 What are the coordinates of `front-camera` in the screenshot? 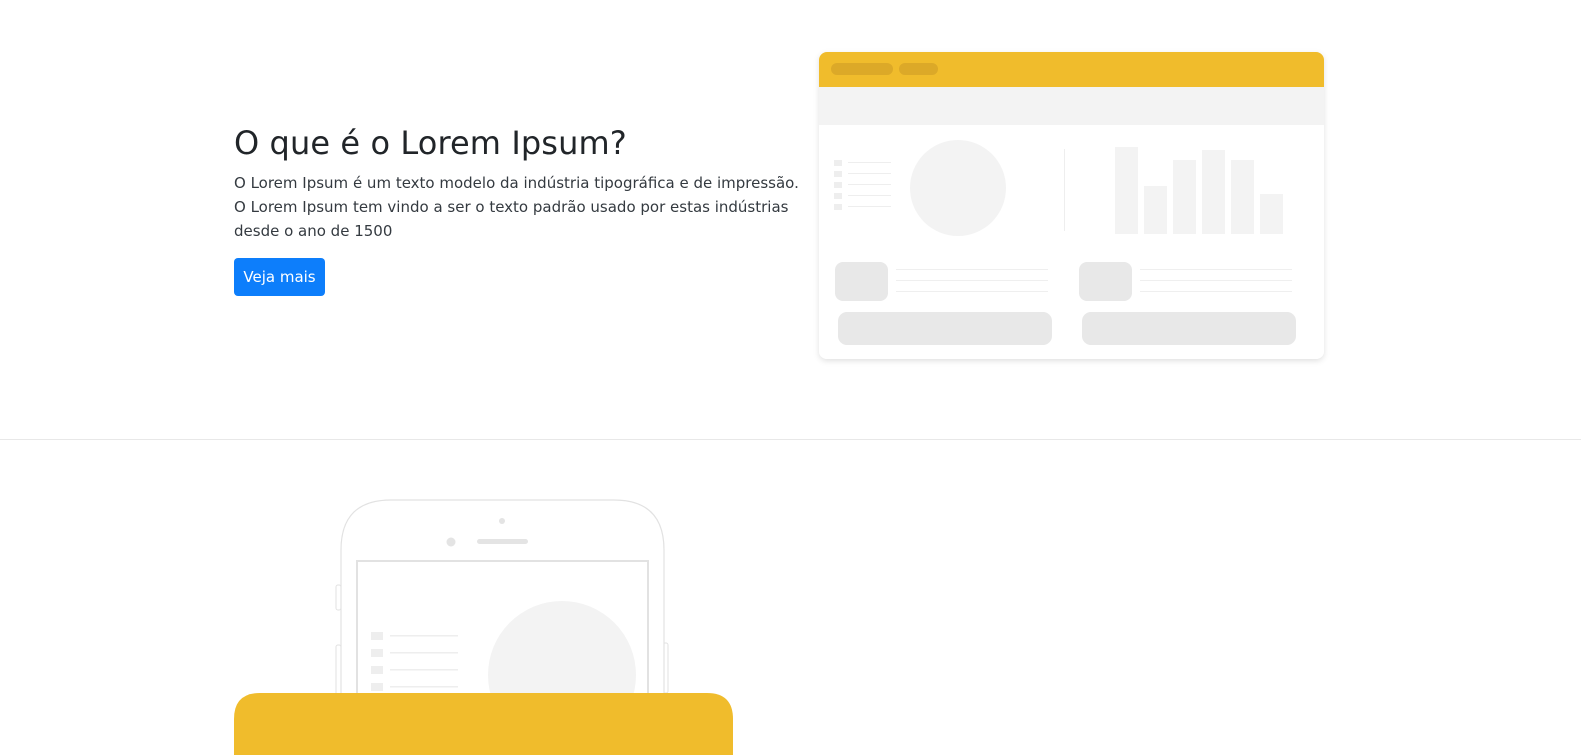 It's located at (451, 542).